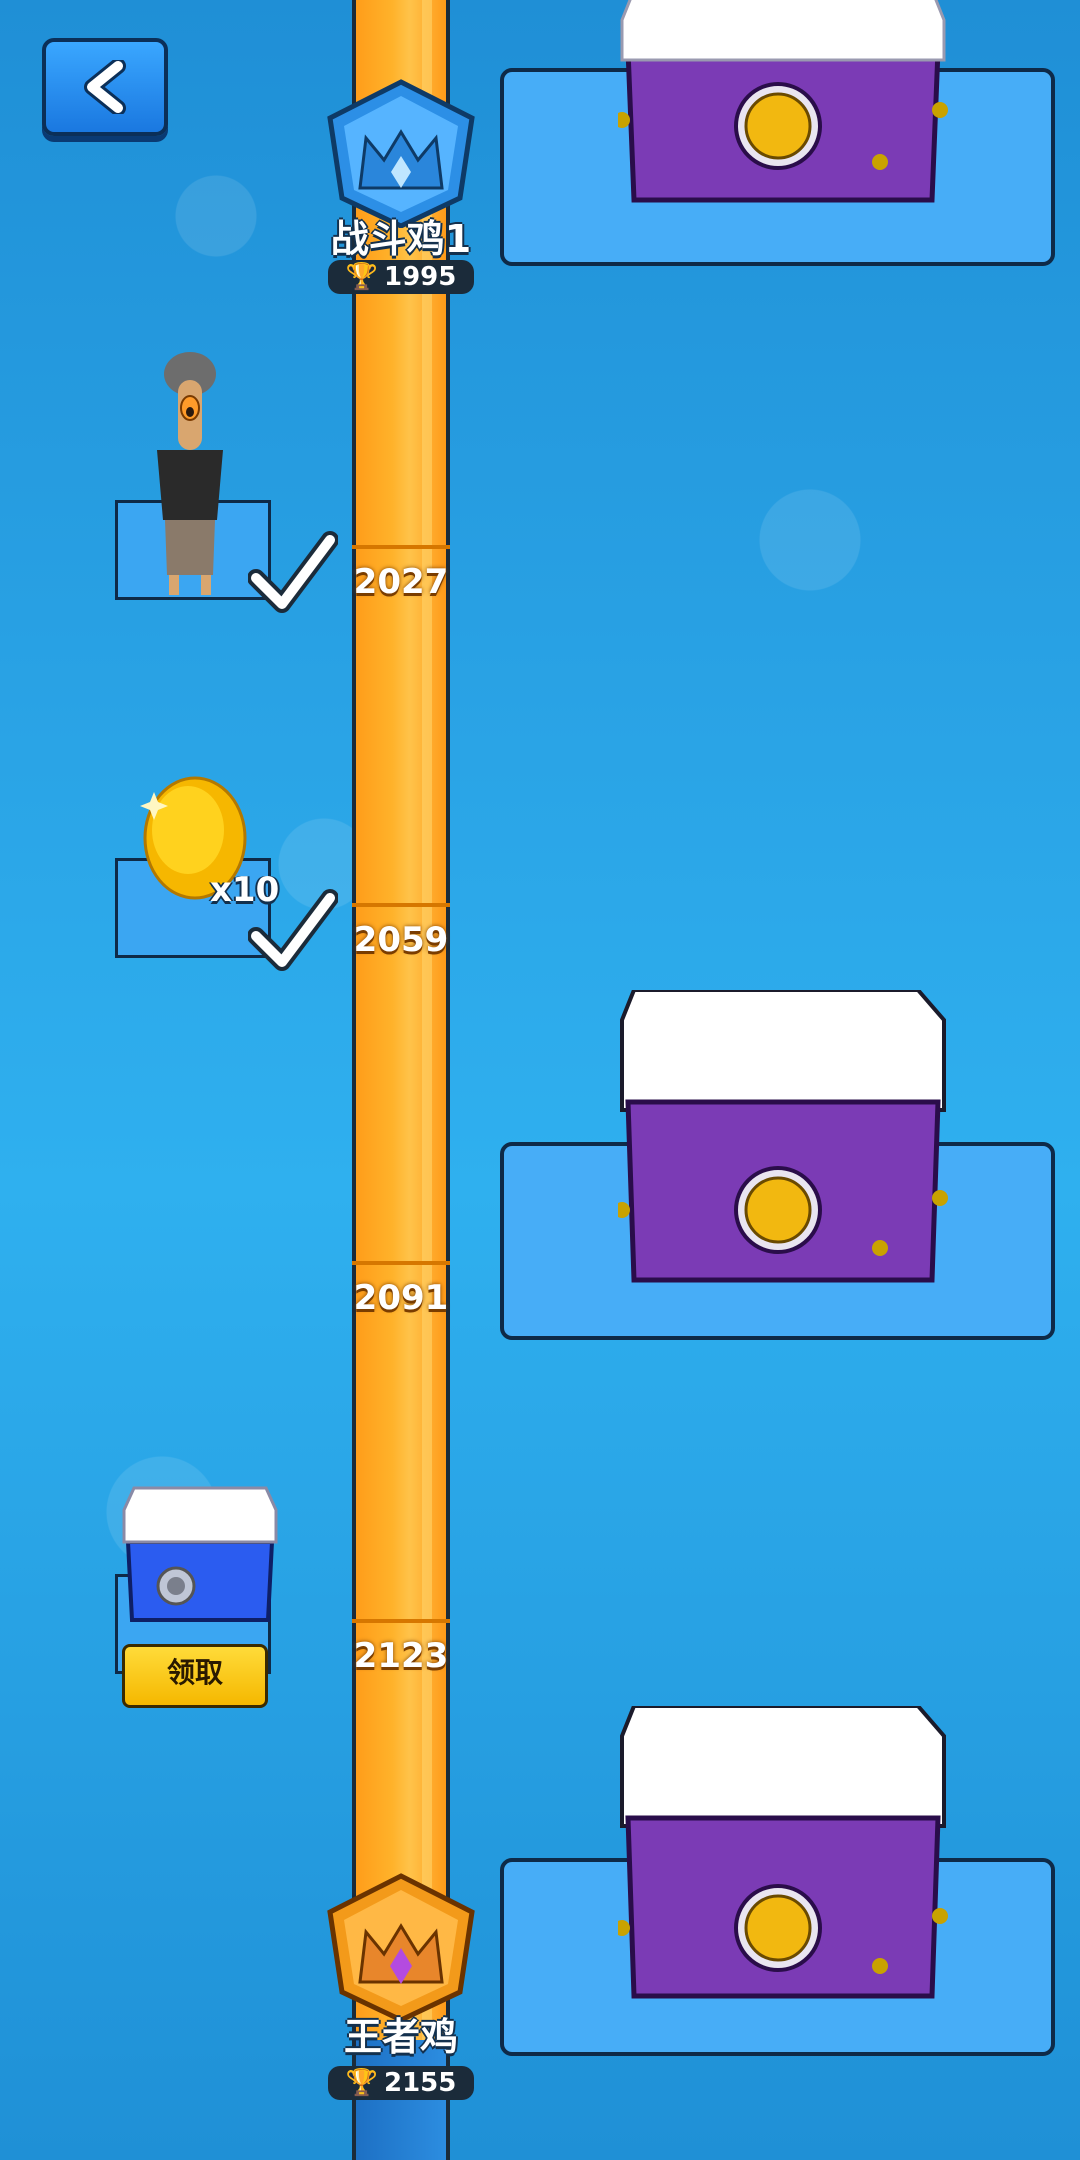 The height and width of the screenshot is (2160, 1080). What do you see at coordinates (420, 277) in the screenshot?
I see `trophy-count: 1995` at bounding box center [420, 277].